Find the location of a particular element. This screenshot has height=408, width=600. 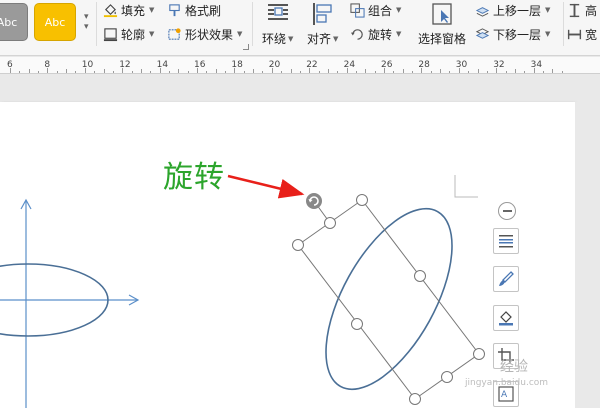

resize-handle-top is located at coordinates (330, 223).